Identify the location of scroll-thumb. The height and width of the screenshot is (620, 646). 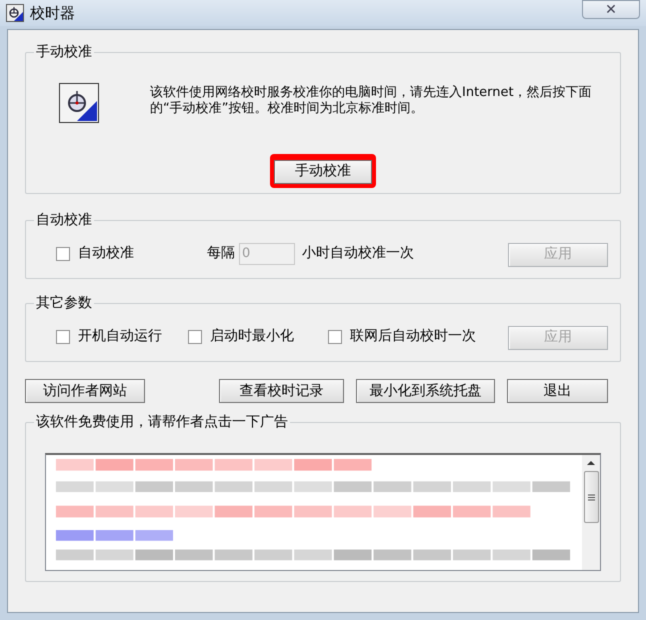
(591, 497).